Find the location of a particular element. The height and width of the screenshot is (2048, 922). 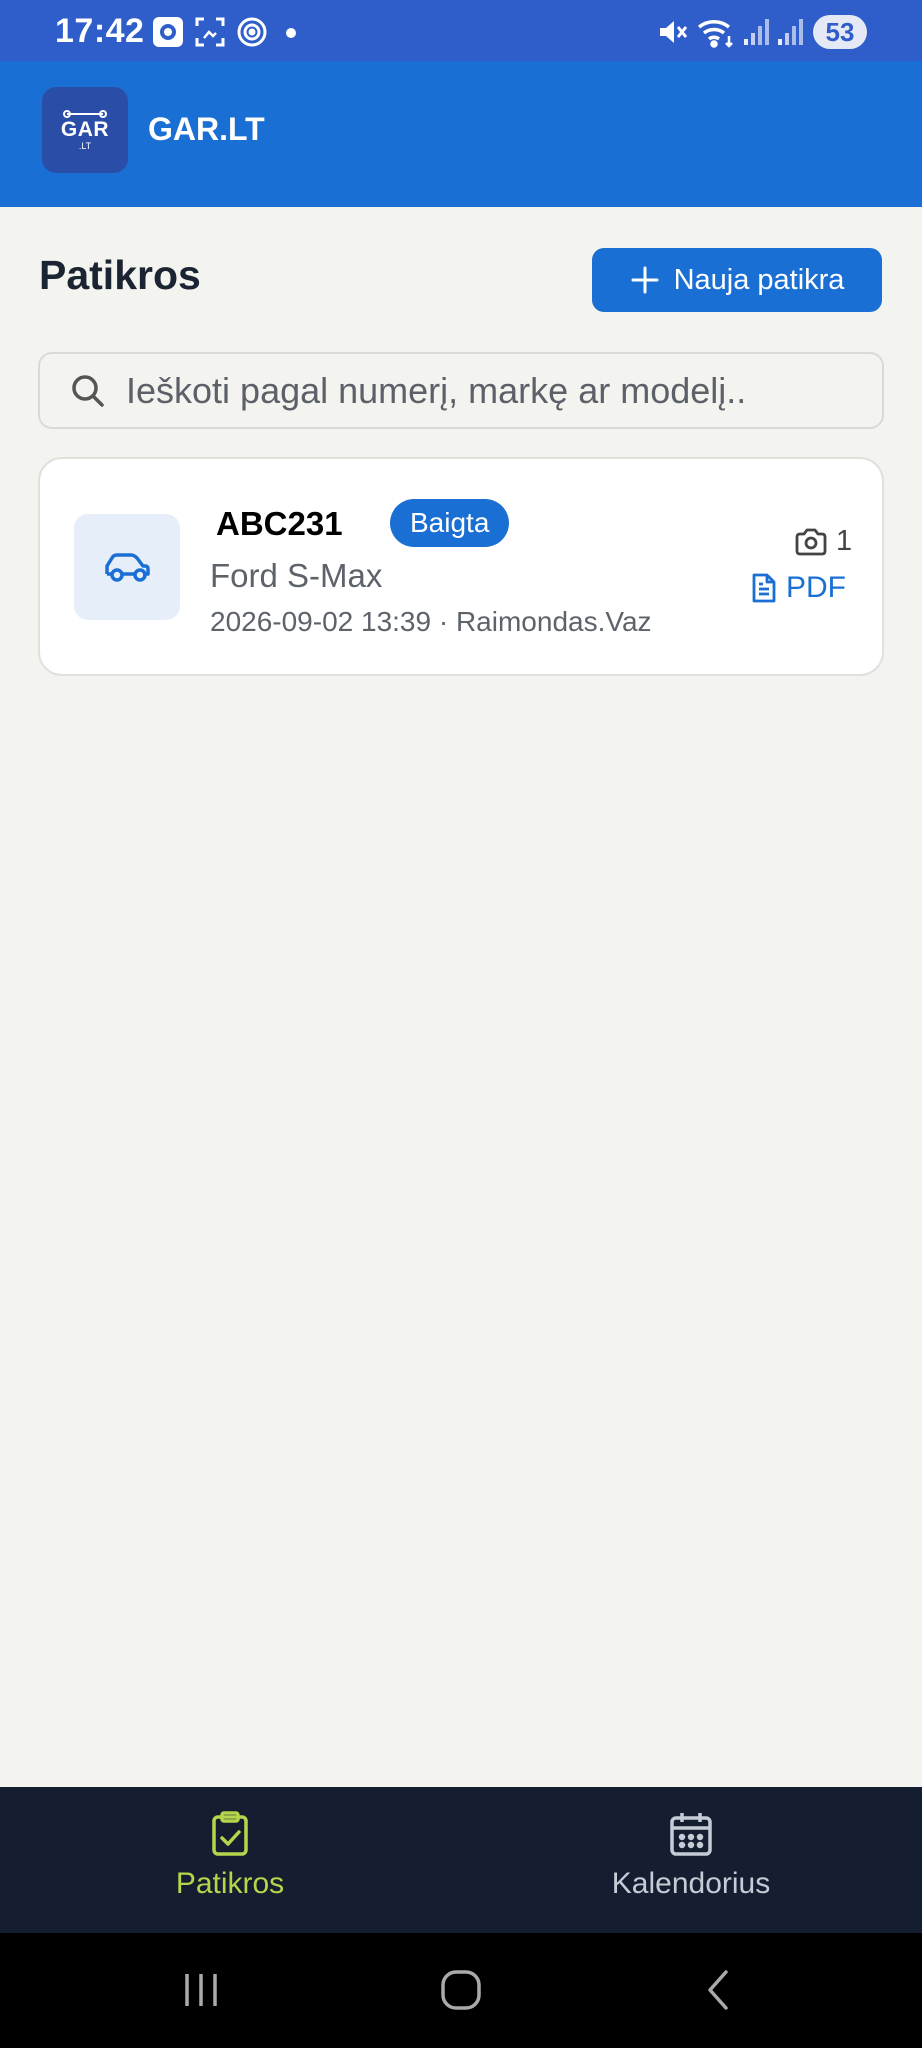

home-icon is located at coordinates (461, 1990).